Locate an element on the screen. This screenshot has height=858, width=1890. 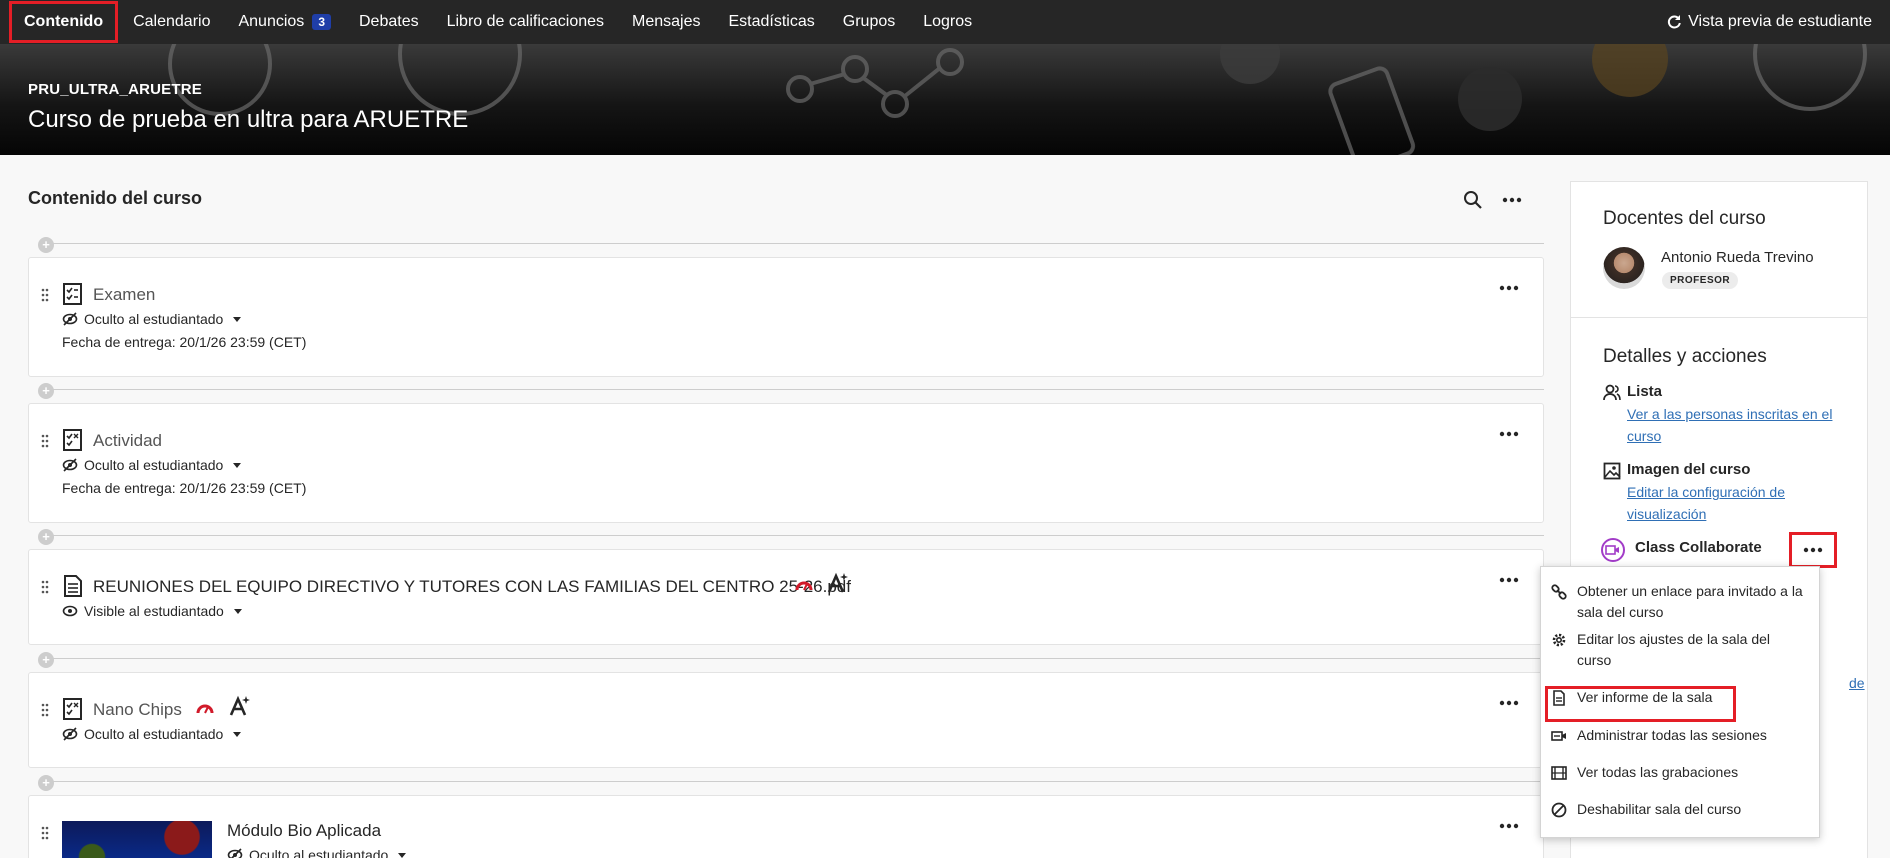
tab-libro-calificaciones: Libro de calificaciones is located at coordinates (525, 22).